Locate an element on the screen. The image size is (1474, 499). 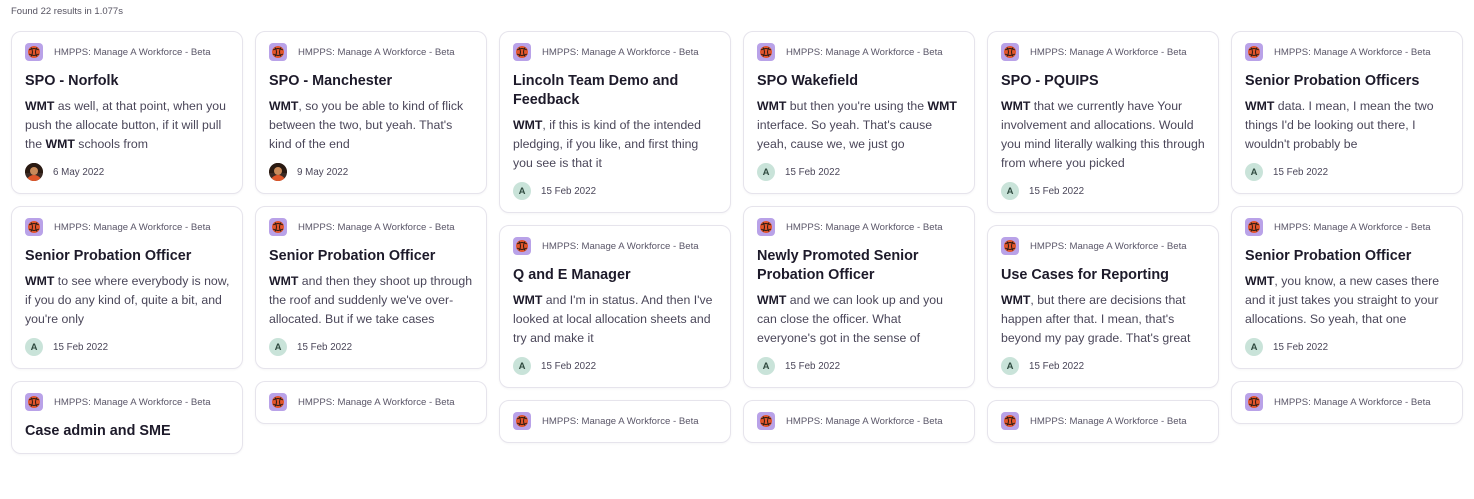
result-title: Case admin and SME is located at coordinates (127, 431).